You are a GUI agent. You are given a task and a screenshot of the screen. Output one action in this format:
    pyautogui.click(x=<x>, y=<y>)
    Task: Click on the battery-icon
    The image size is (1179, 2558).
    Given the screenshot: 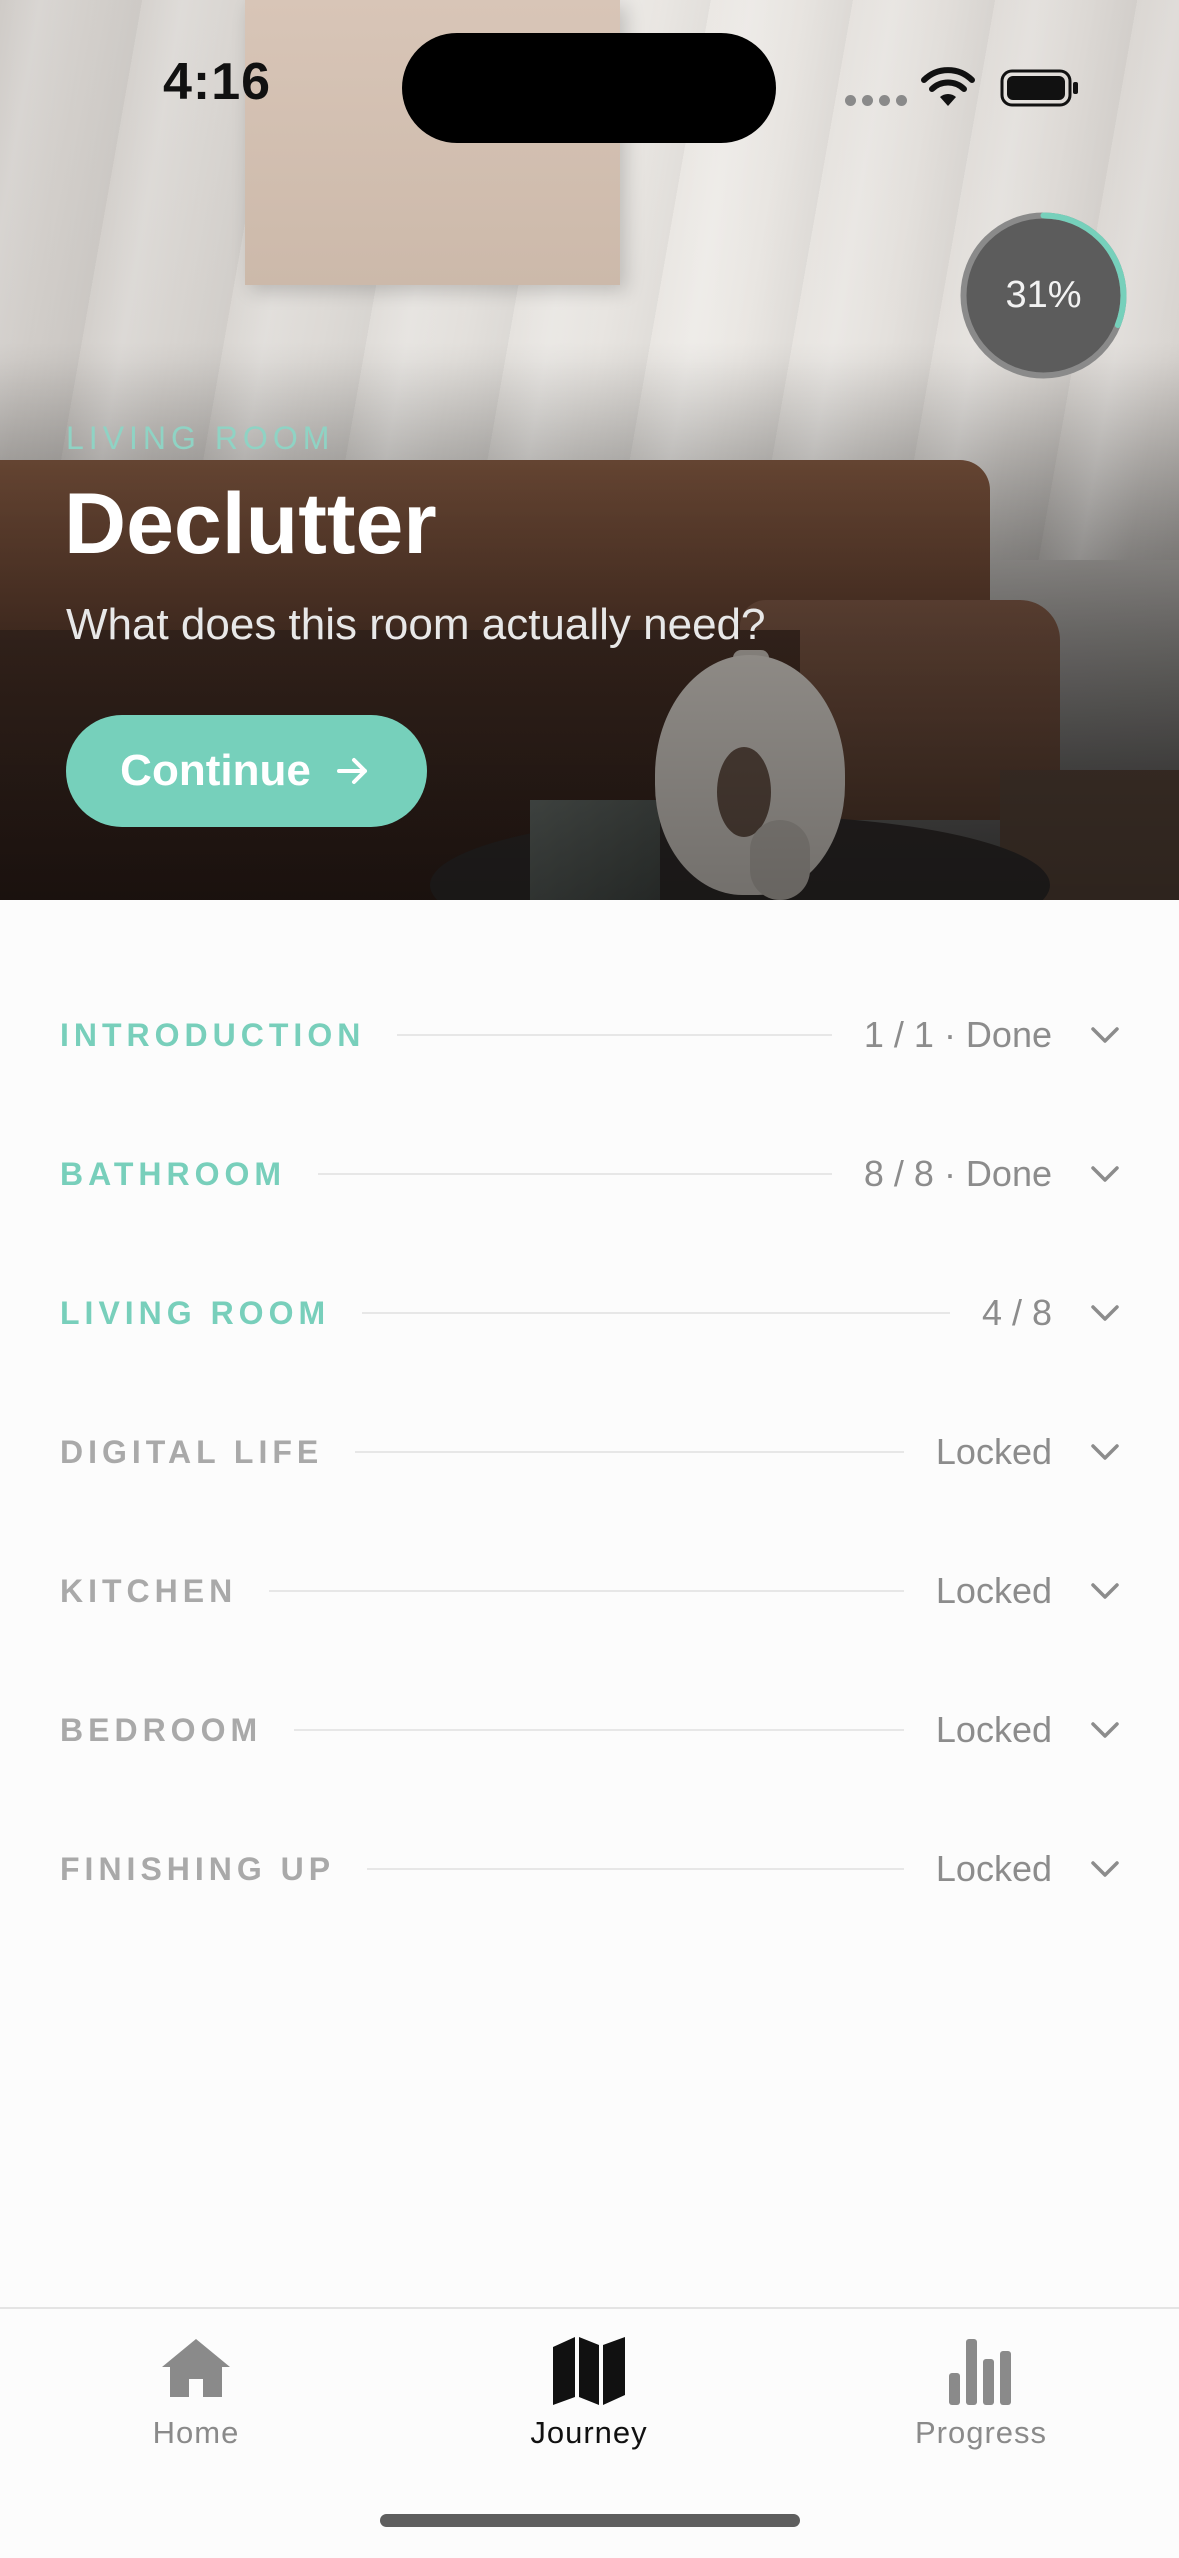 What is the action you would take?
    pyautogui.click(x=1039, y=88)
    